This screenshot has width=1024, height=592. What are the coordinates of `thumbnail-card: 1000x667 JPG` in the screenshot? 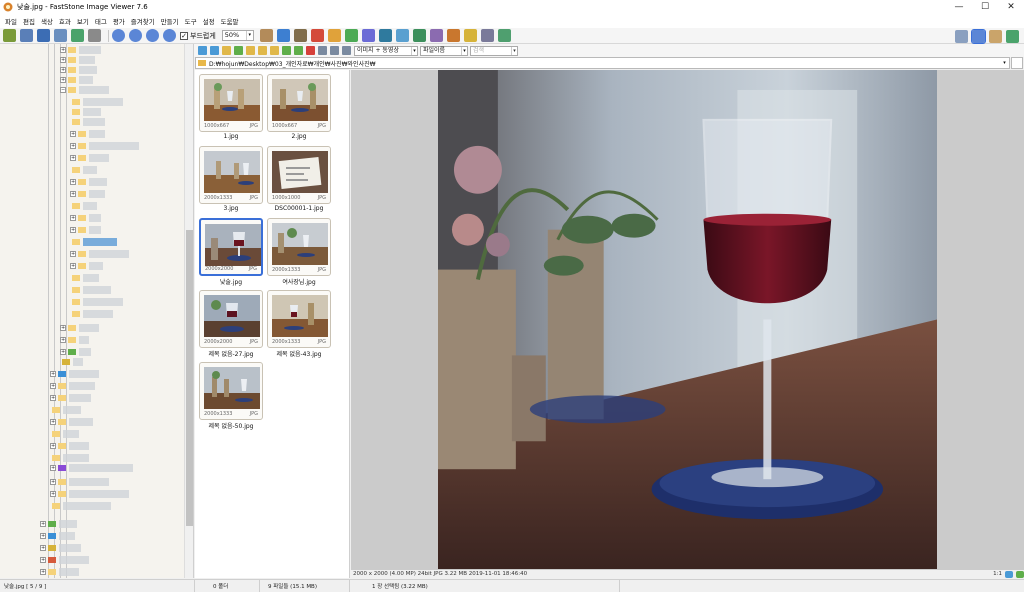 It's located at (231, 103).